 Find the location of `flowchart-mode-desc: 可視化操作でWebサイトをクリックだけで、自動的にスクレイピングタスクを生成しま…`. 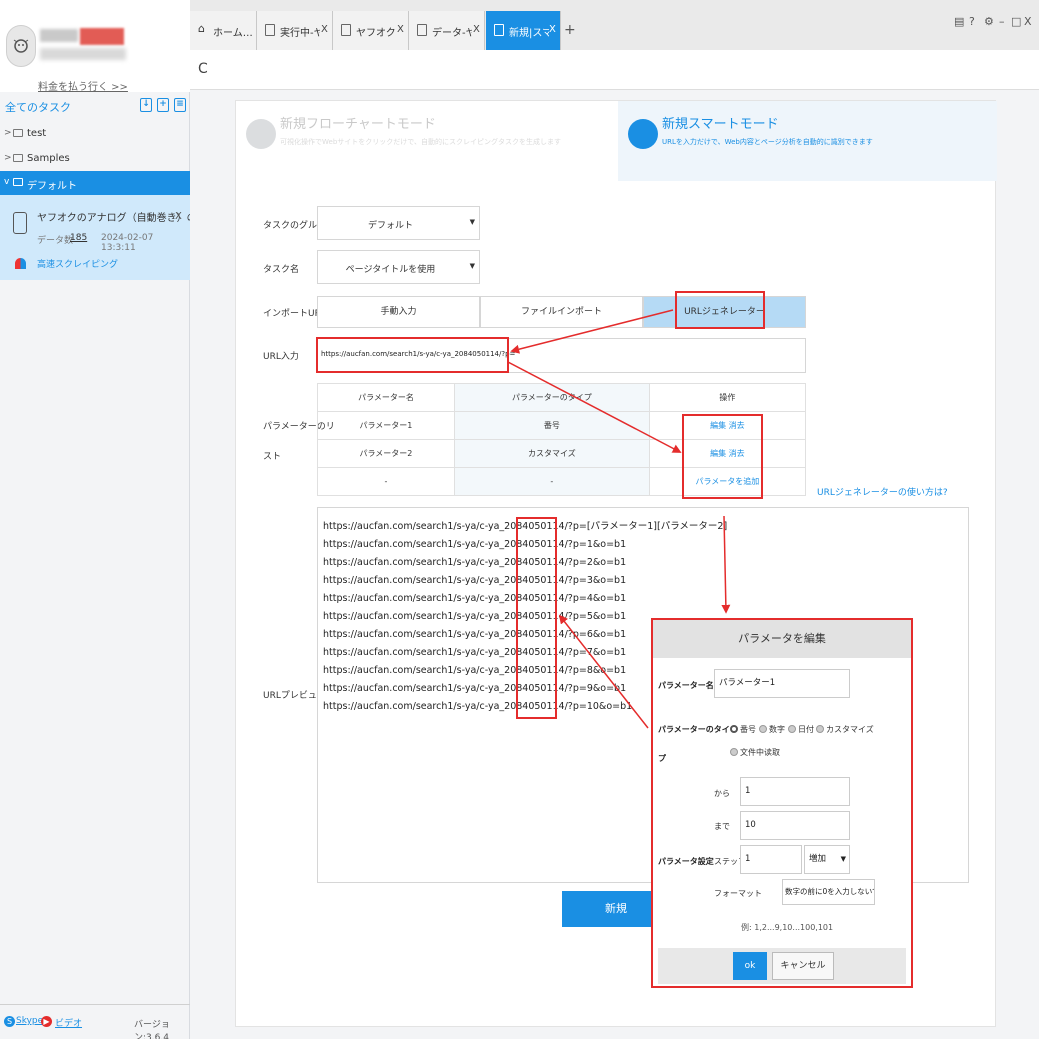

flowchart-mode-desc: 可視化操作でWebサイトをクリックだけで、自動的にスクレイピングタスクを生成しま… is located at coordinates (420, 142).